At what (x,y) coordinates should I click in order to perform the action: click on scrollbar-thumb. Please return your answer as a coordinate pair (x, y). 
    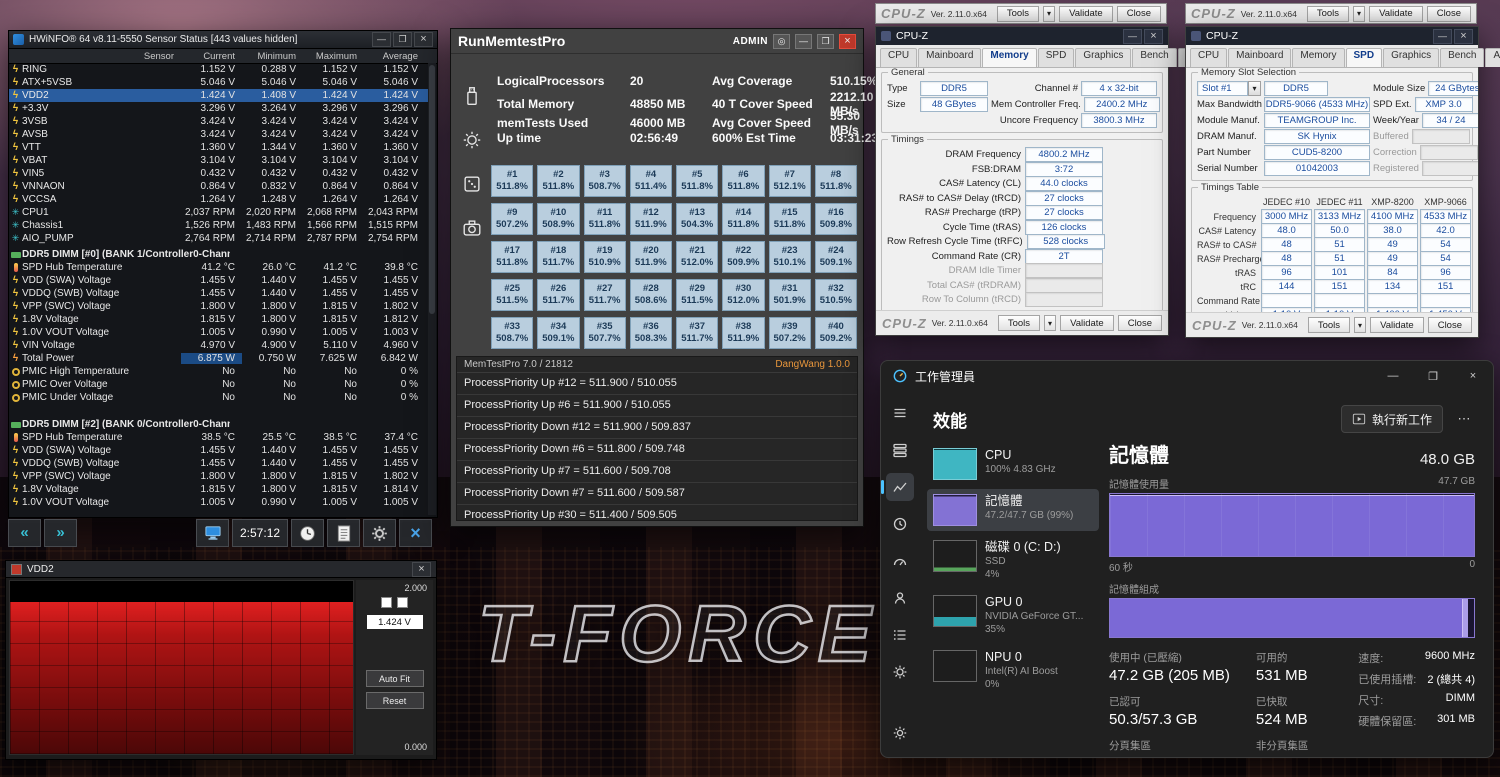
    Looking at the image, I should click on (432, 189).